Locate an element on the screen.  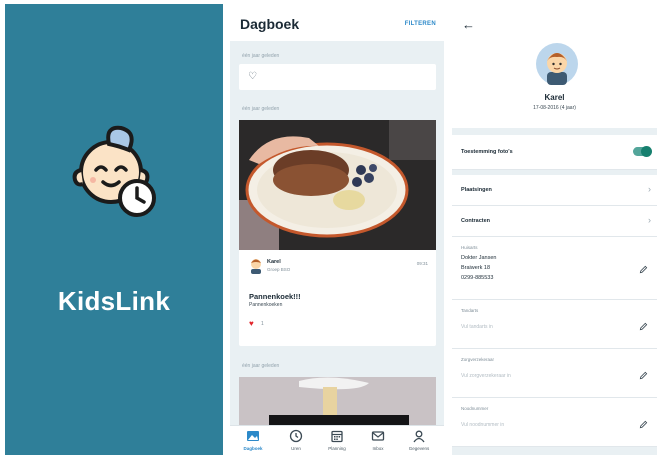
tab-label: Inbox is located at coordinates (378, 448).